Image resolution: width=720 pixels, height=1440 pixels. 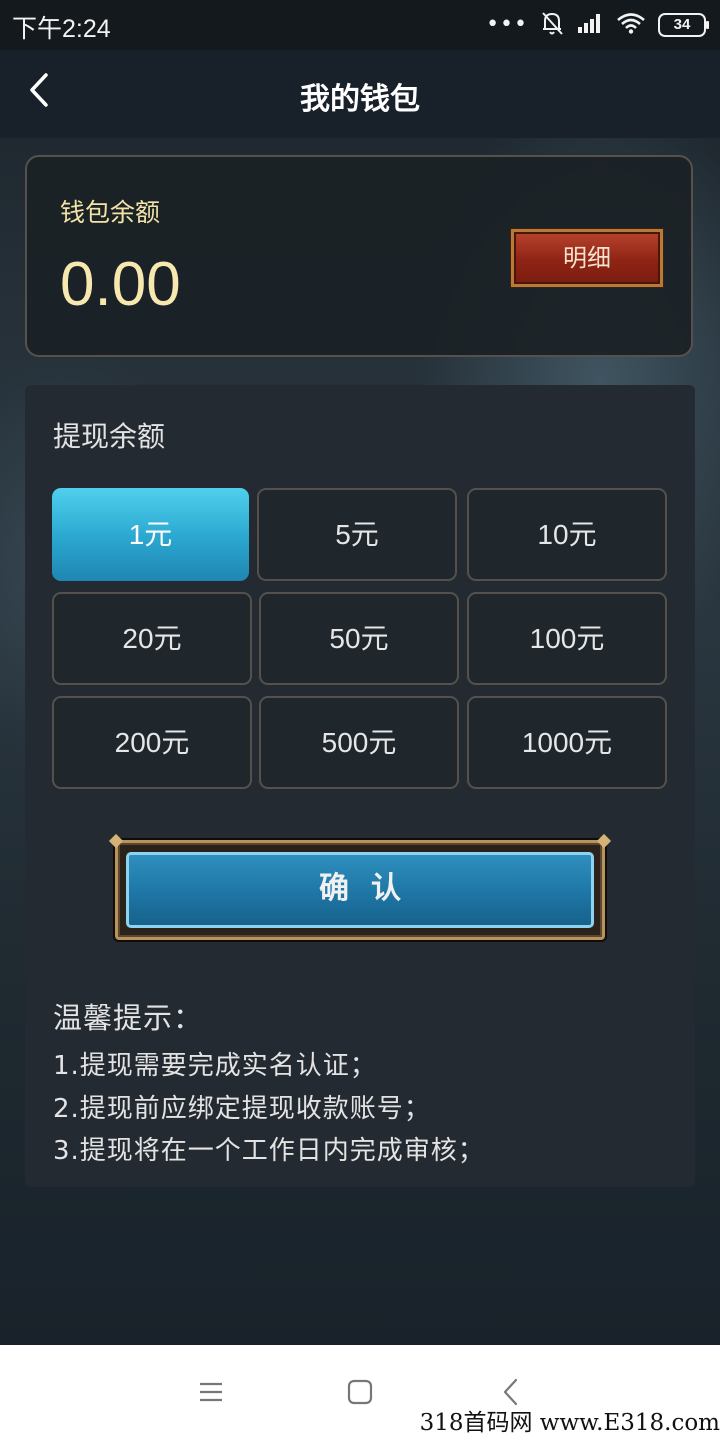 I want to click on status-icons: ••• 34, so click(x=597, y=25).